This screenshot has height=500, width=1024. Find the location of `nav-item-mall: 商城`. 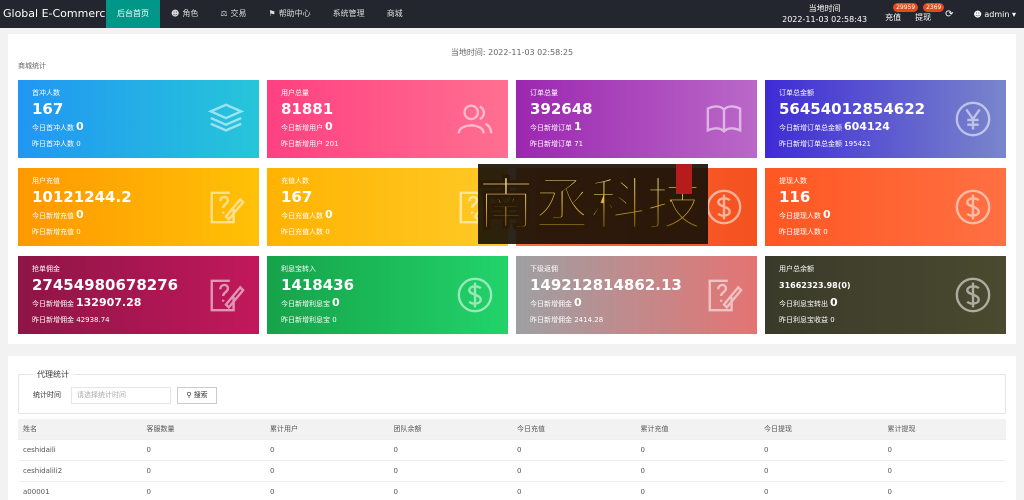

nav-item-mall: 商城 is located at coordinates (395, 14).